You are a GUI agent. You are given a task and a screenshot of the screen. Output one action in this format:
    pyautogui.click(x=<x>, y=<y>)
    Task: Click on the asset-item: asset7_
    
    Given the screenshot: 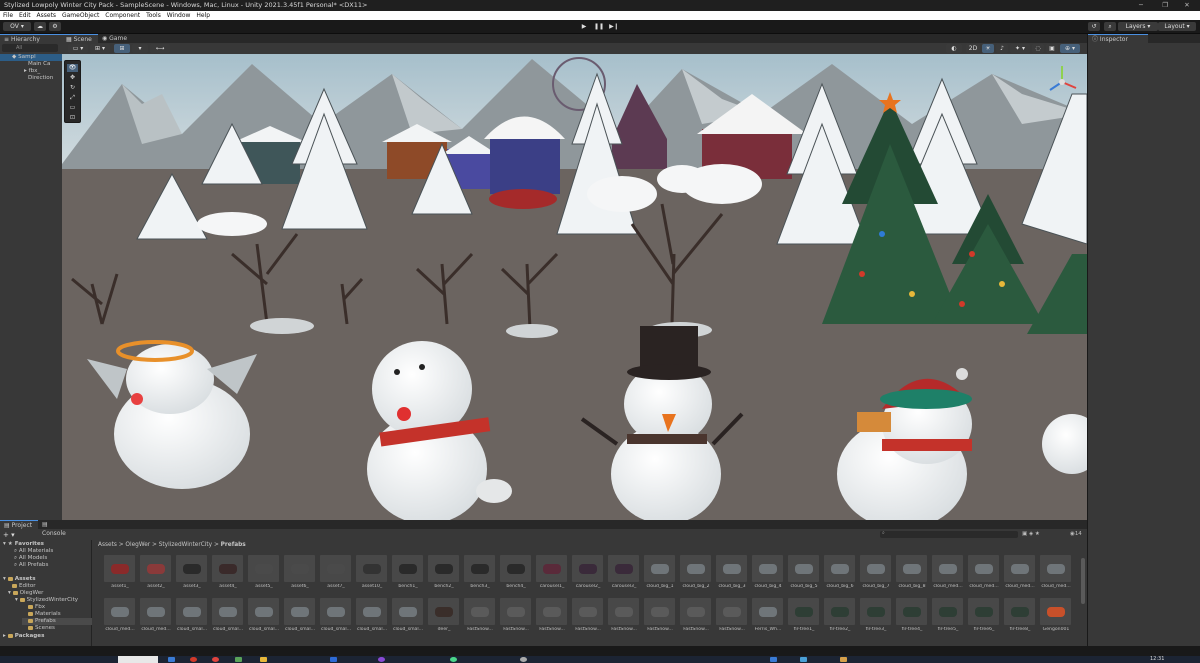 What is the action you would take?
    pyautogui.click(x=336, y=572)
    